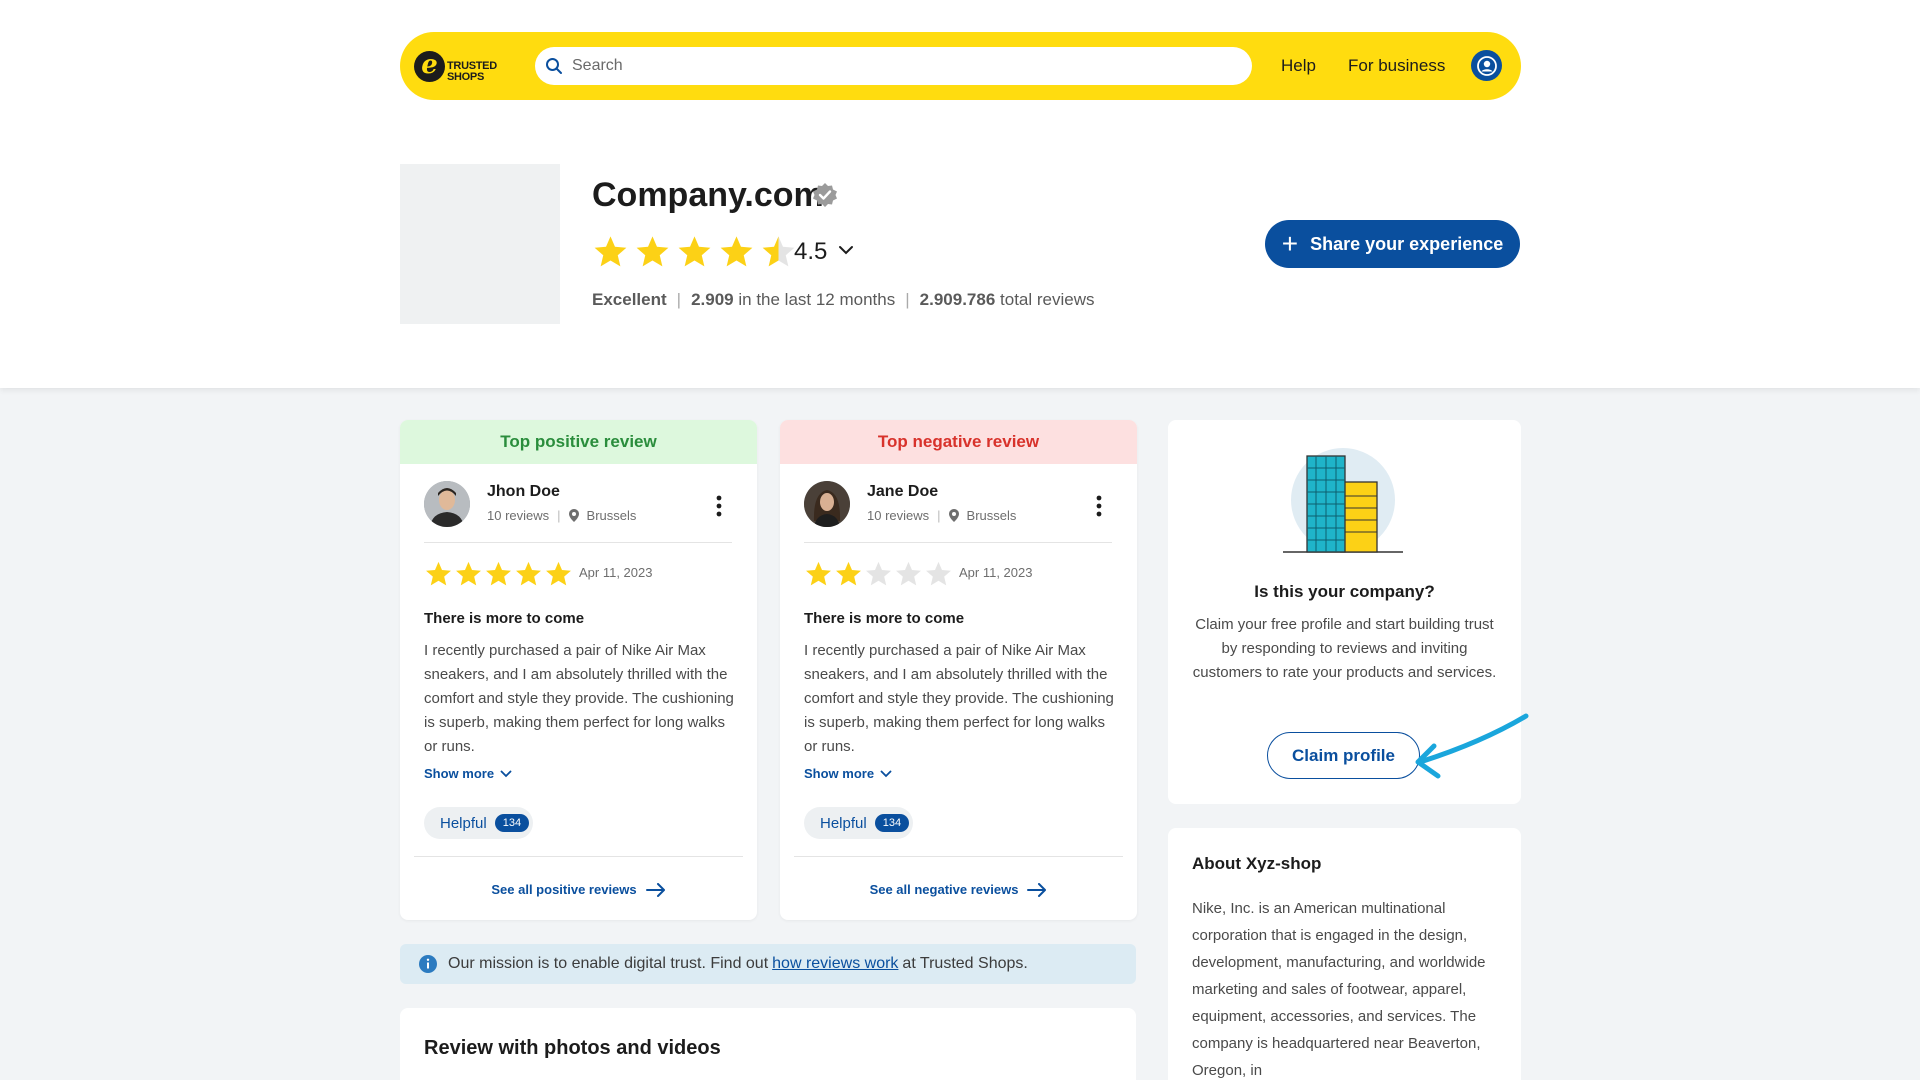 This screenshot has height=1080, width=1920. What do you see at coordinates (1392, 244) in the screenshot?
I see `share-experience-button: + Share your experience` at bounding box center [1392, 244].